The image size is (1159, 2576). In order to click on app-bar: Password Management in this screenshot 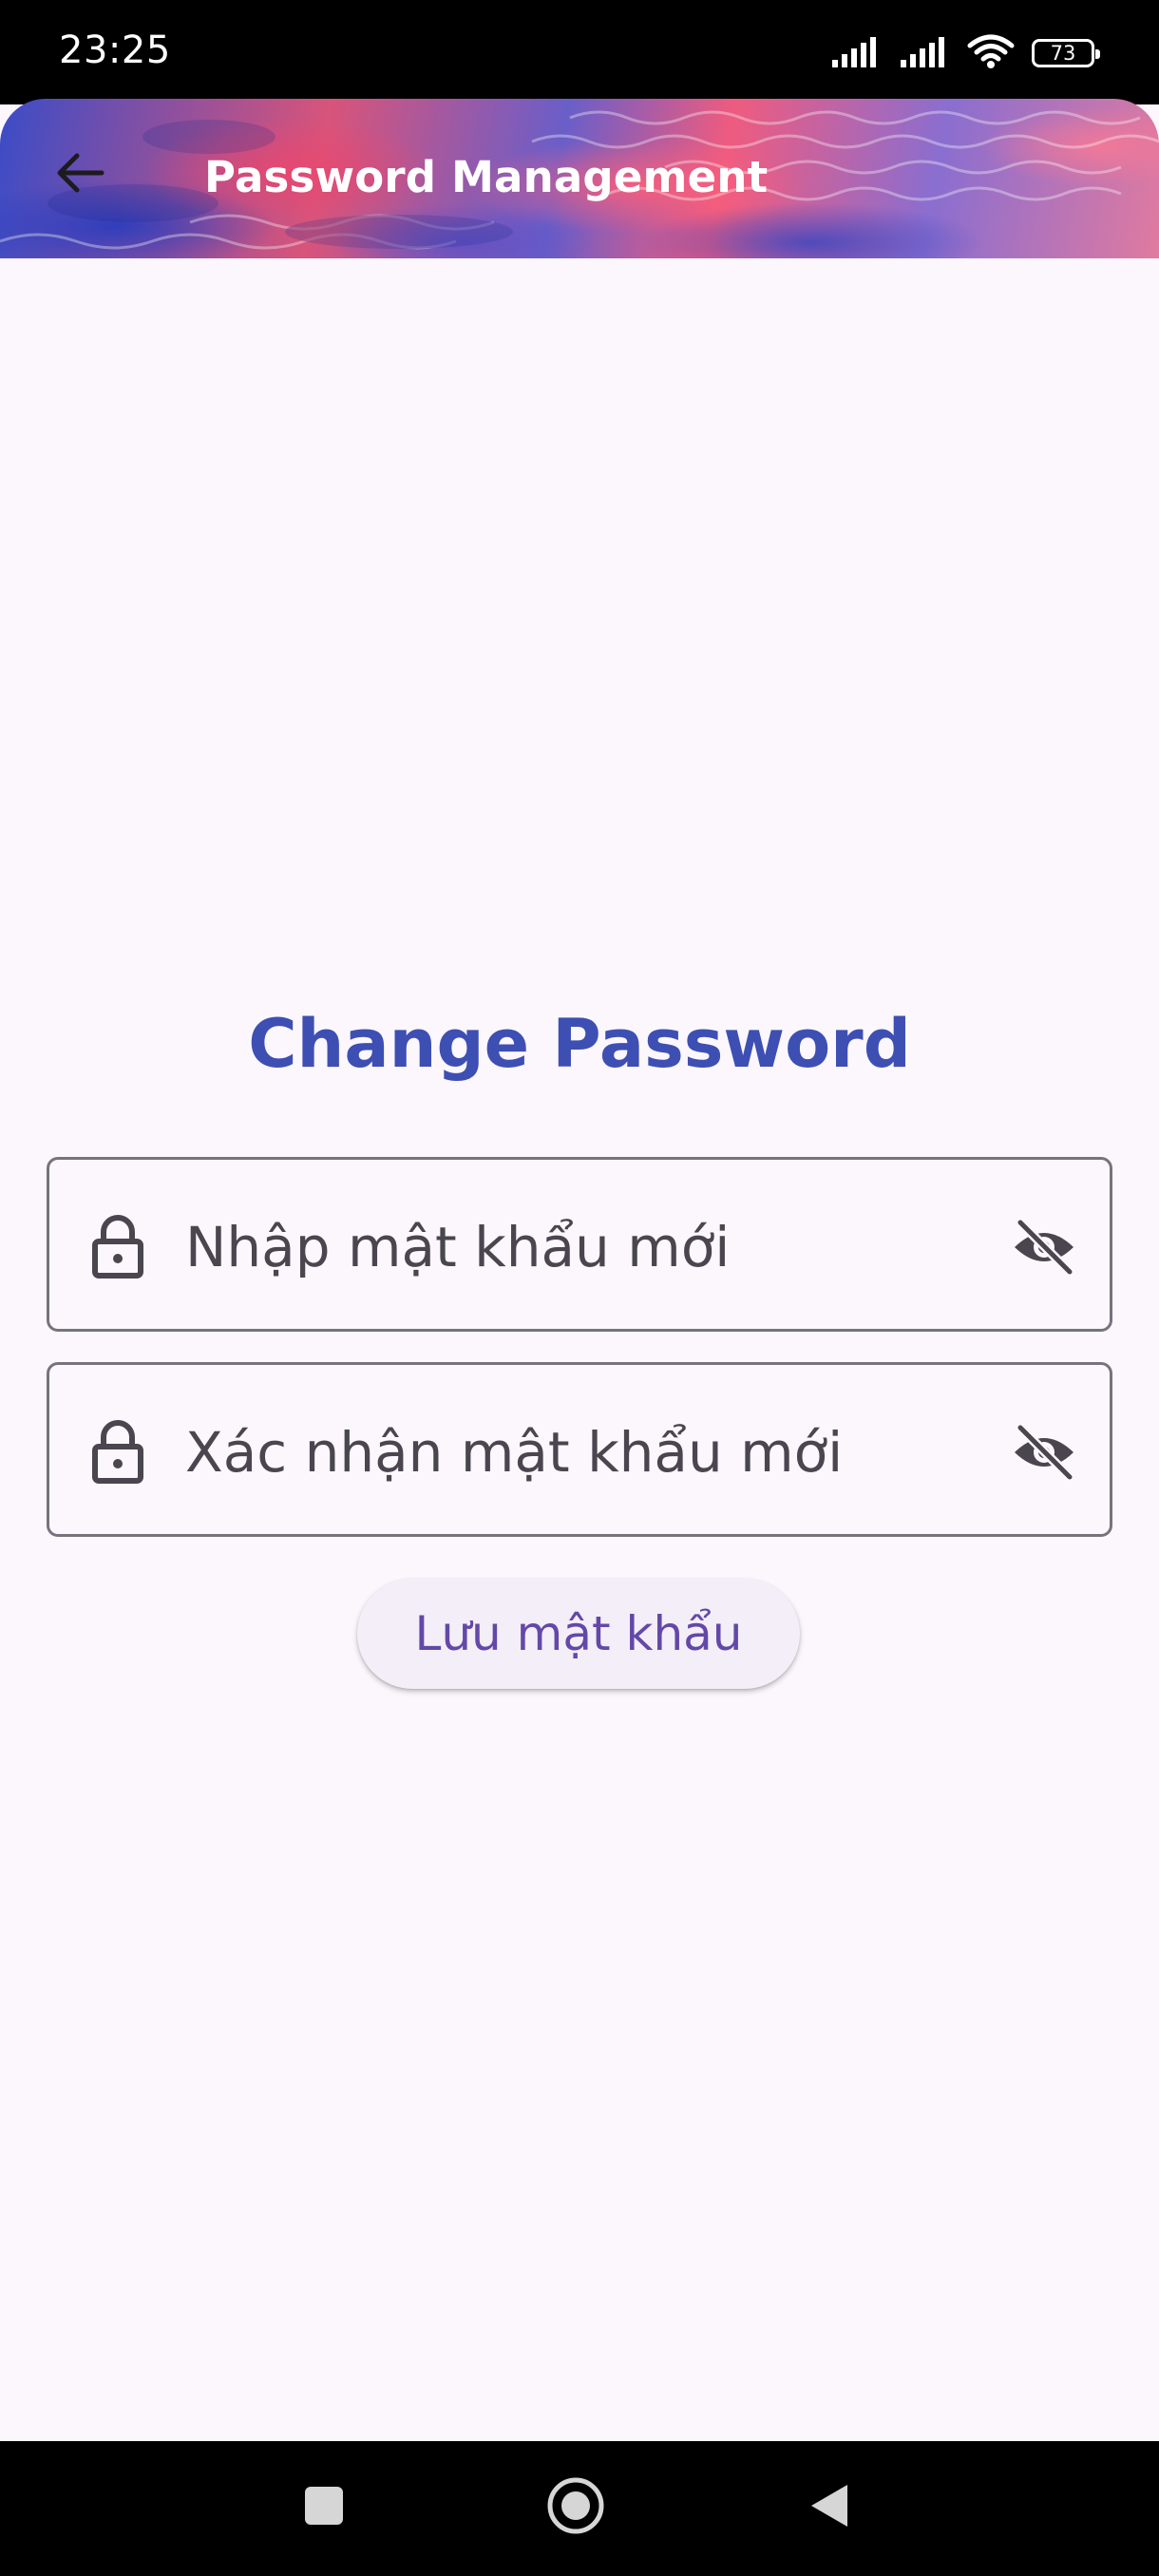, I will do `click(579, 178)`.